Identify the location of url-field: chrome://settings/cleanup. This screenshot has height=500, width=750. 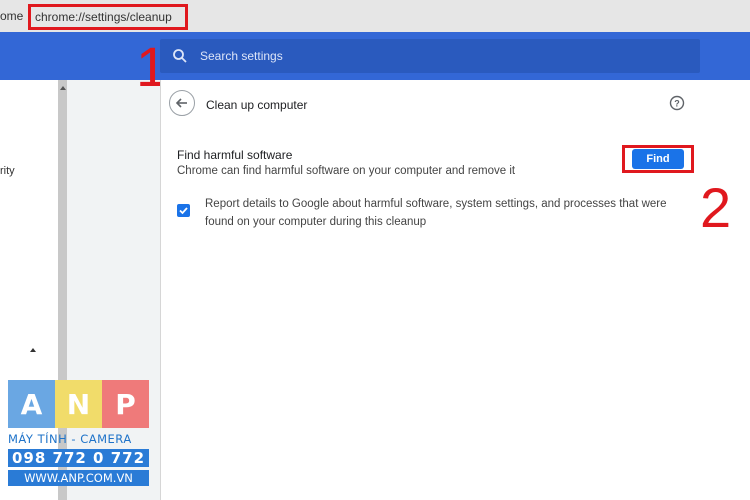
(108, 17).